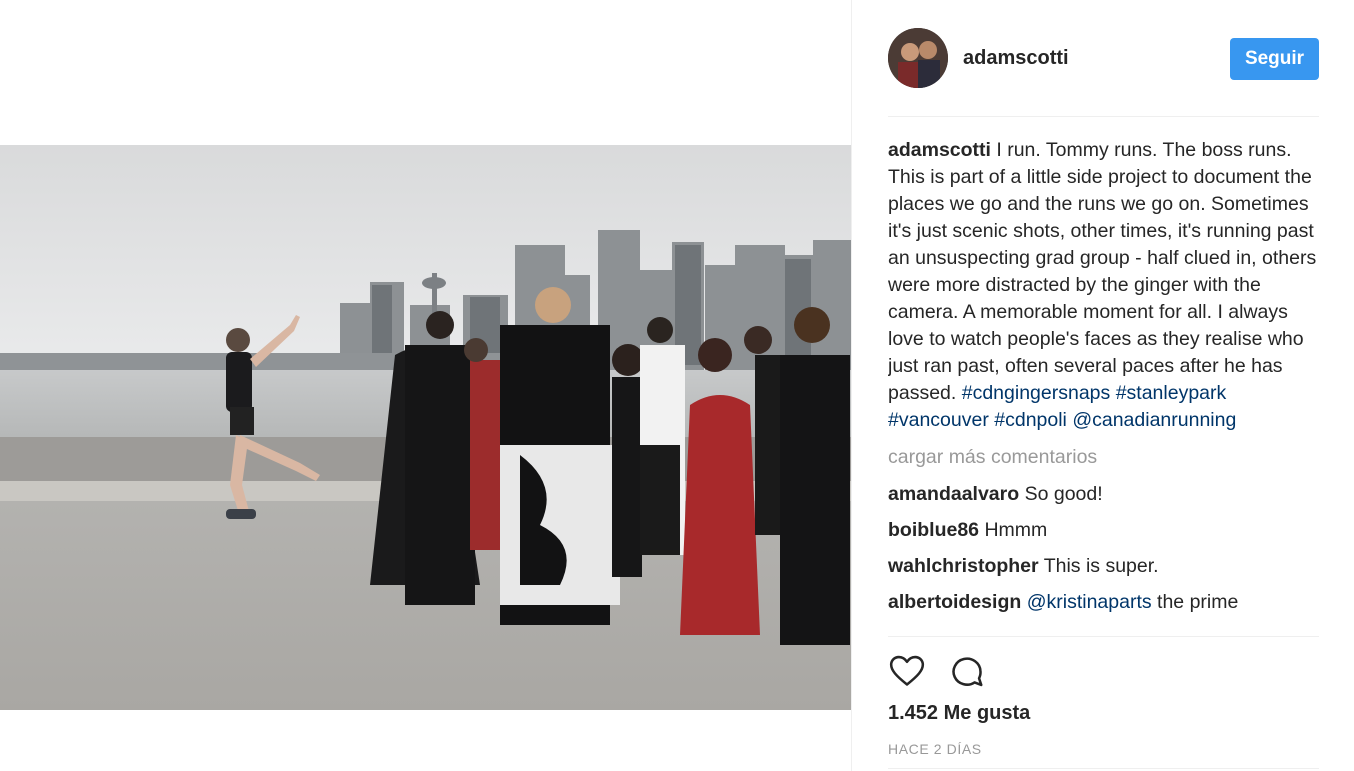  What do you see at coordinates (967, 671) in the screenshot?
I see `comment-bubble-icon` at bounding box center [967, 671].